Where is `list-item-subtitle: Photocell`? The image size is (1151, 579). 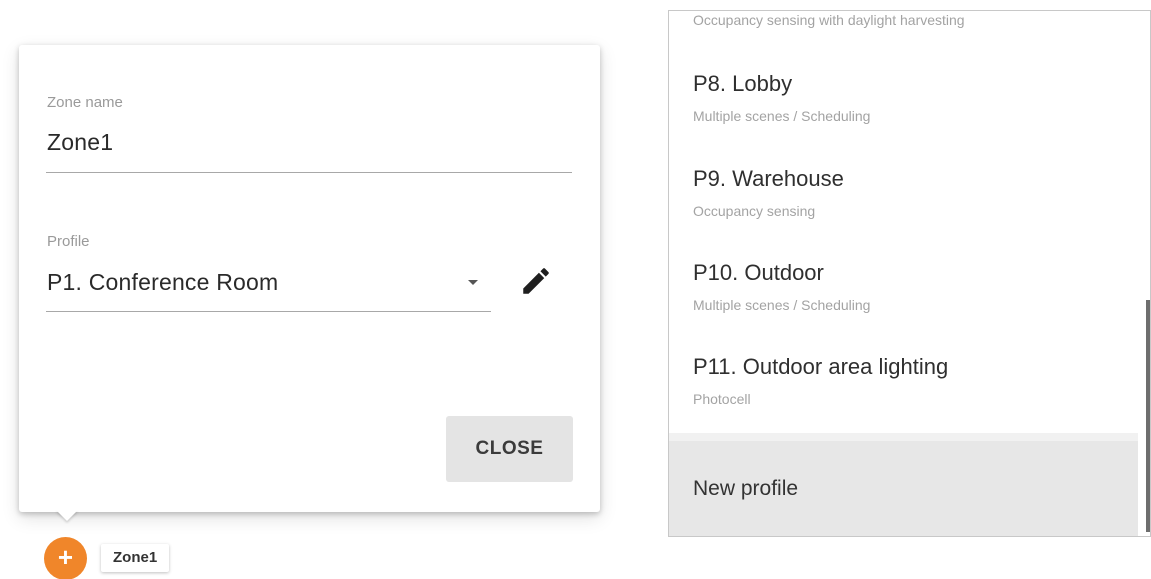 list-item-subtitle: Photocell is located at coordinates (722, 399).